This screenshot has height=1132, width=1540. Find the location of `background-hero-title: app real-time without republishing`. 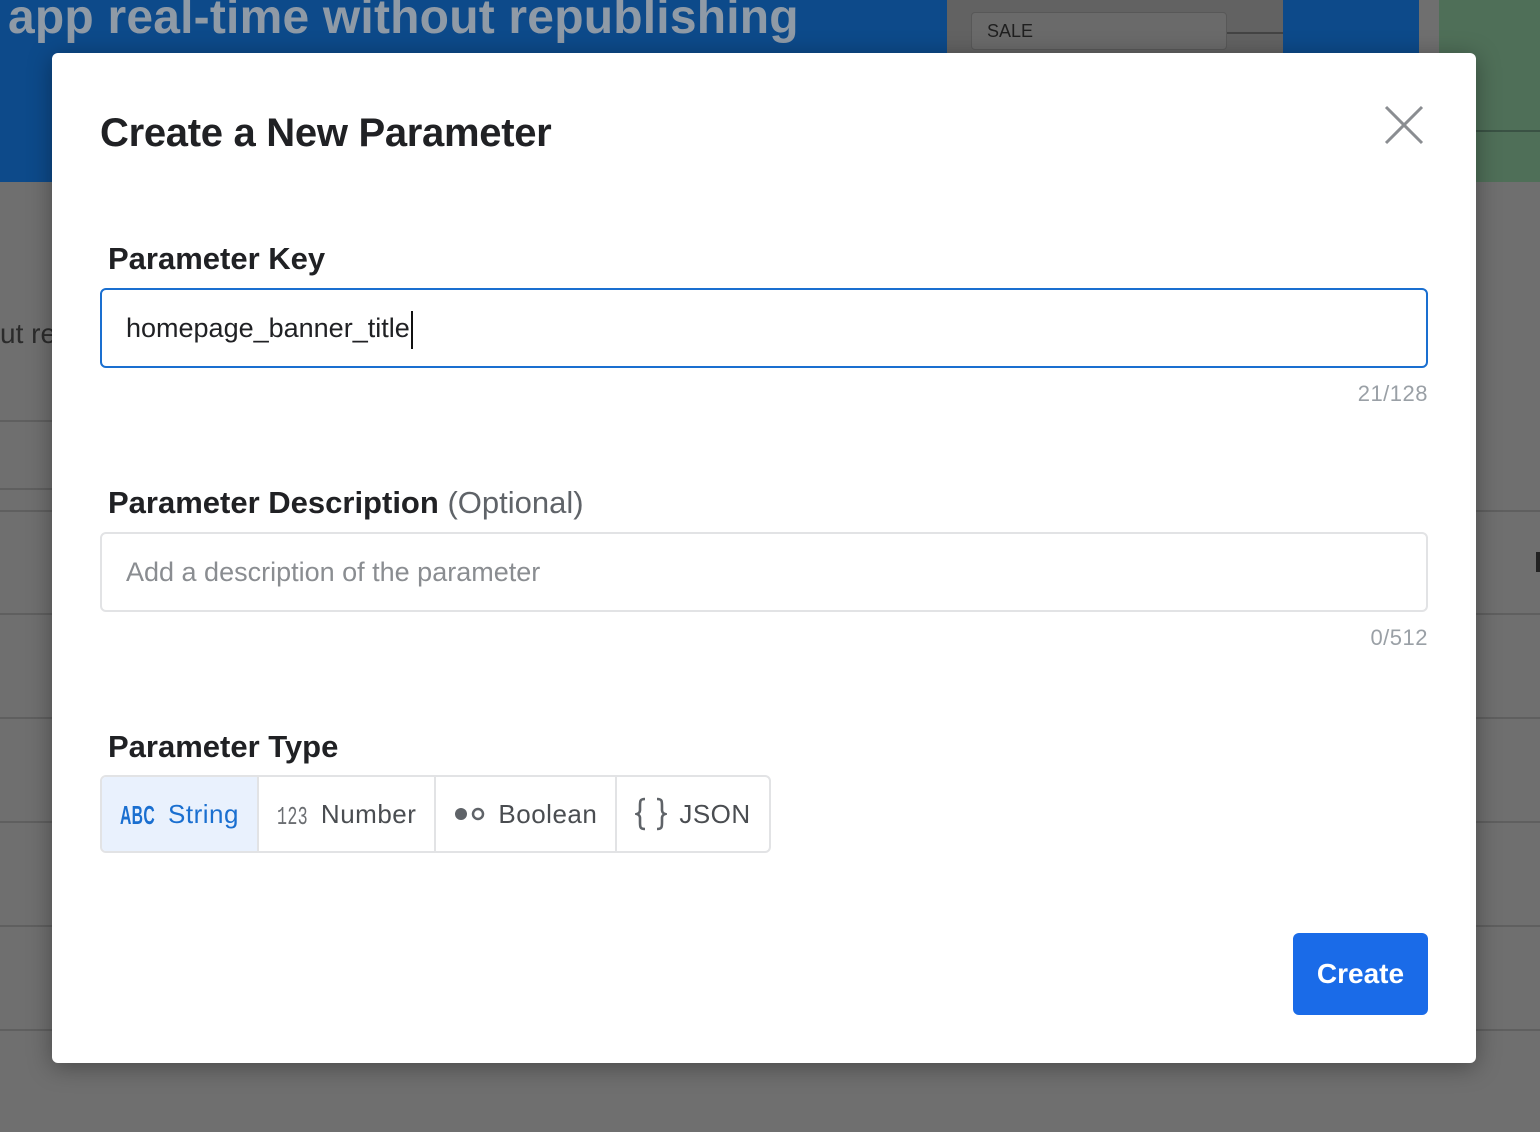

background-hero-title: app real-time without republishing is located at coordinates (403, 22).